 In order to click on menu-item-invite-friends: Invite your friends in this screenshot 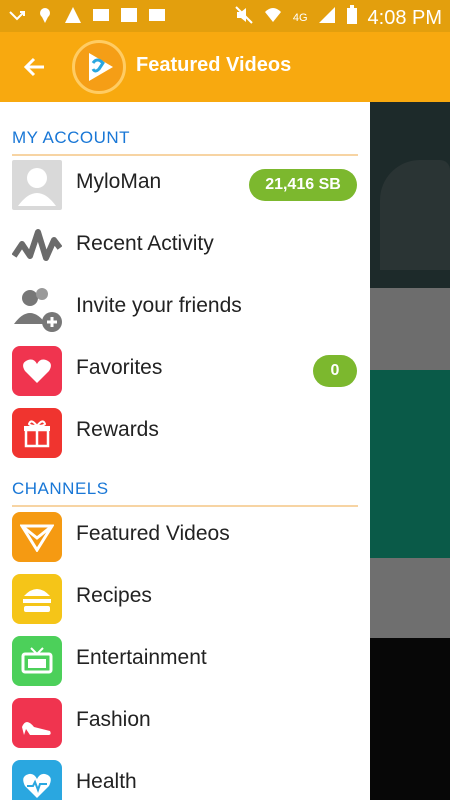, I will do `click(185, 309)`.